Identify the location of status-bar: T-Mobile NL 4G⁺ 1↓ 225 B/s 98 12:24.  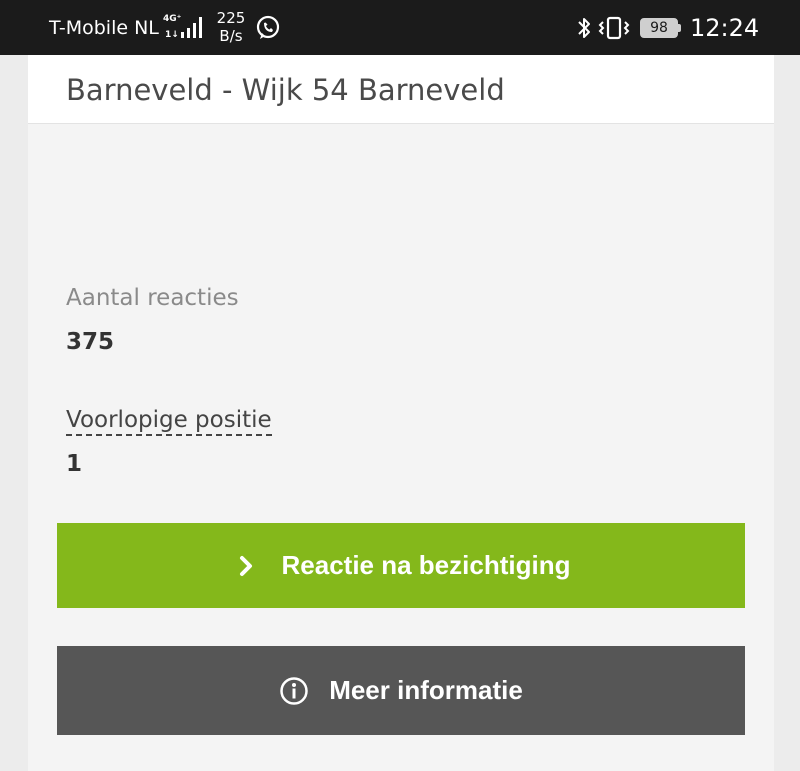
(400, 27).